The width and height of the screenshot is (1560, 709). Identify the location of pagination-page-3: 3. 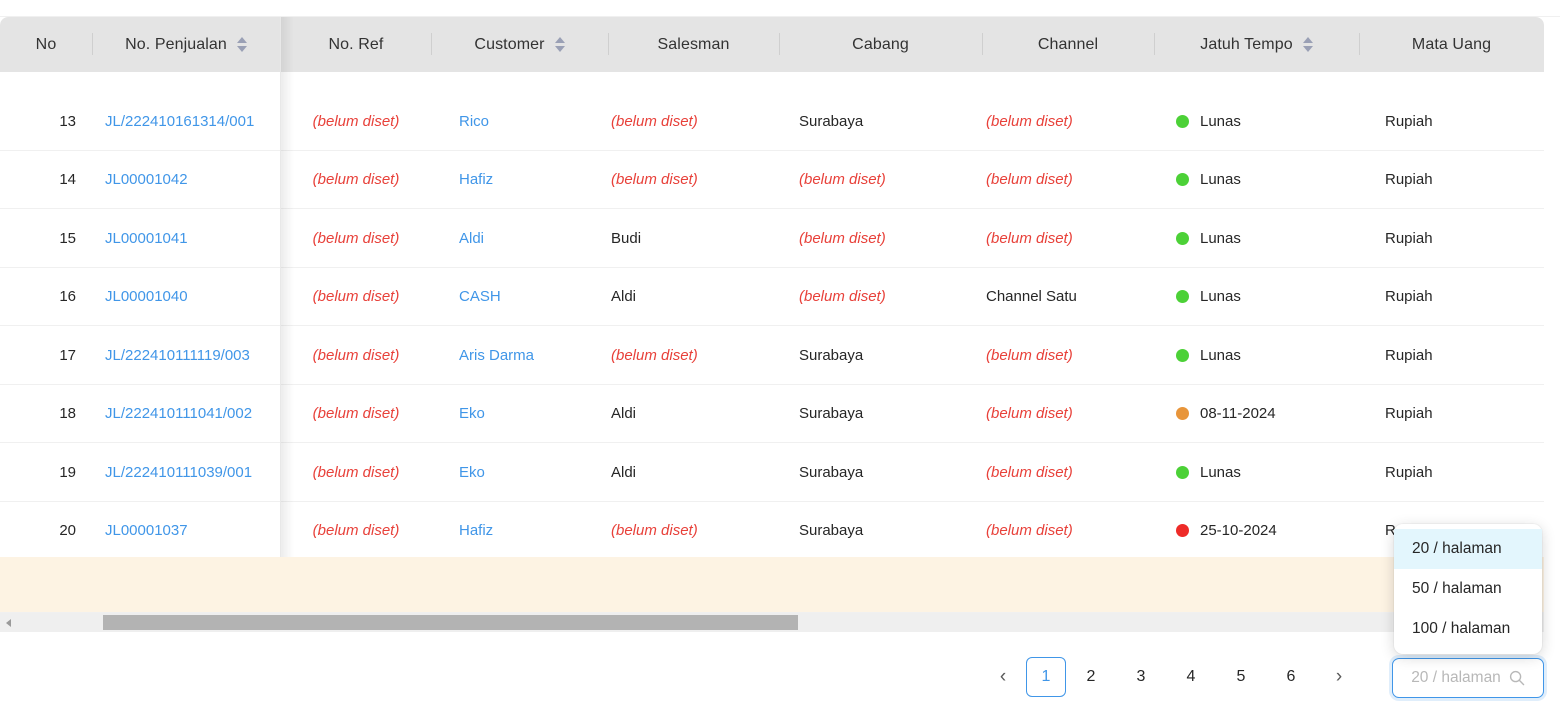
(1141, 677).